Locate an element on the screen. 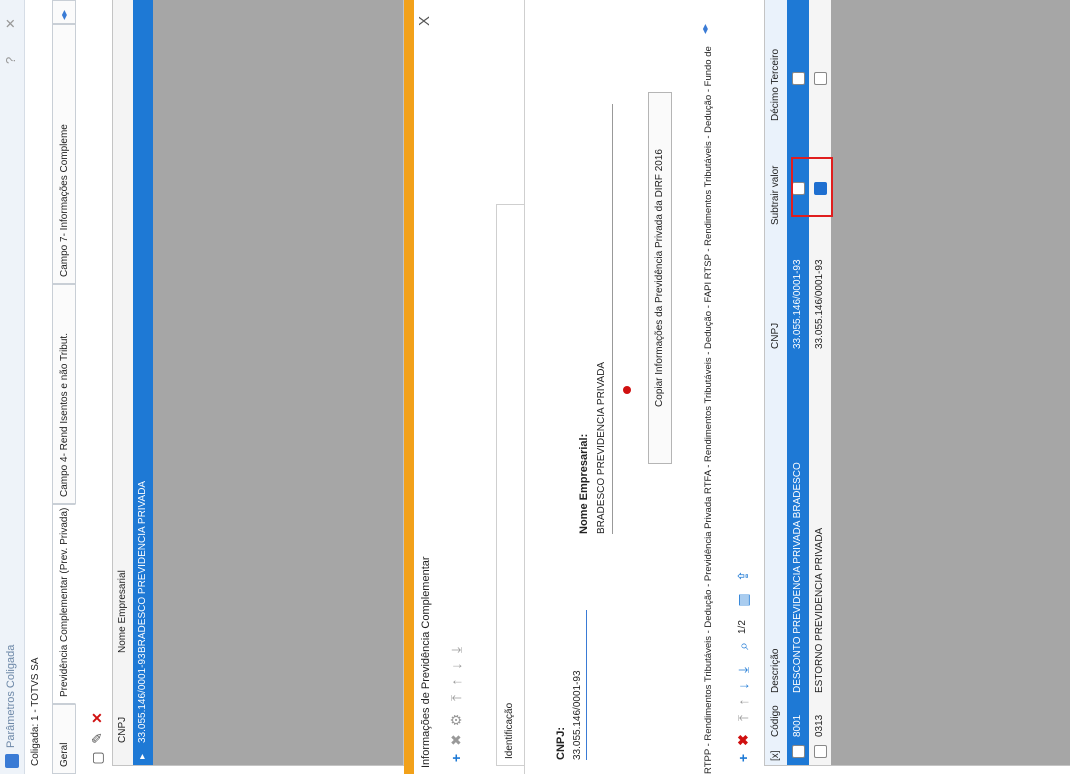 Image resolution: width=1070 pixels, height=774 pixels. grid2-toolbar: + ✖ ⤒ ↑ ↓ ⤓ ⌕ 1/2 ▥ ⇪ is located at coordinates (743, 616).